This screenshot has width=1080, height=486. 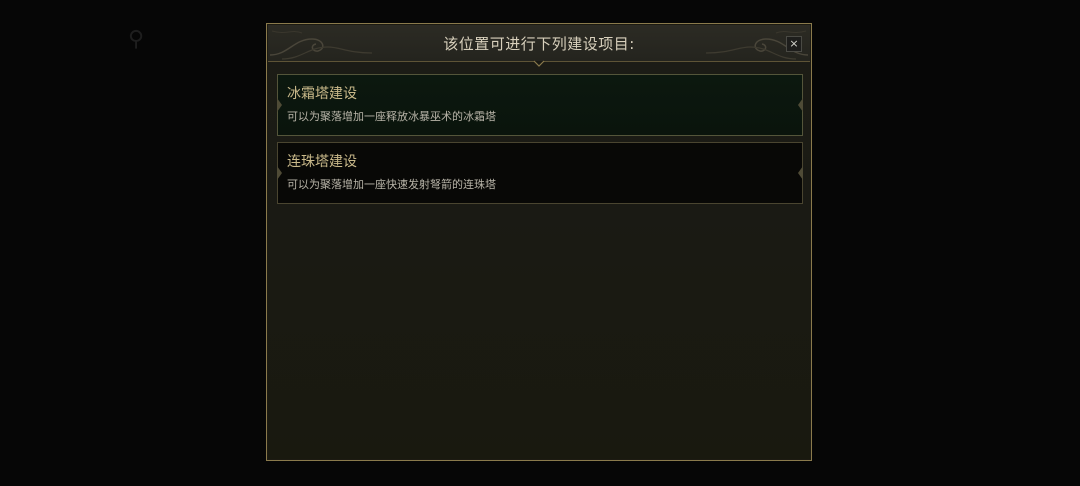 I want to click on close-button: ×, so click(x=794, y=44).